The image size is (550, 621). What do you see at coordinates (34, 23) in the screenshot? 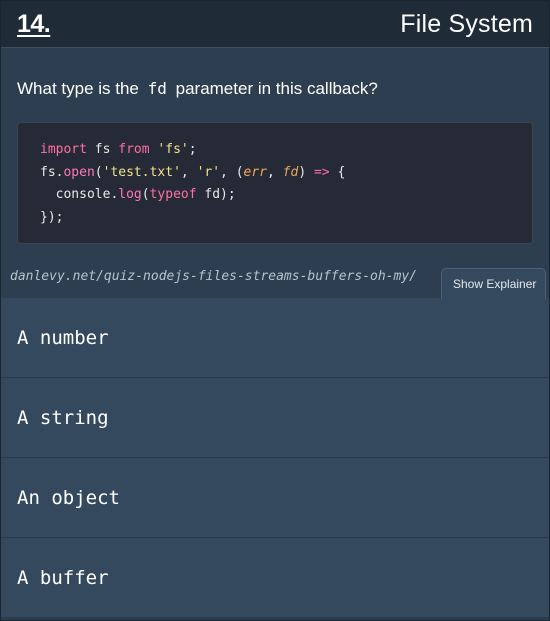
I see `question-number: 14.` at bounding box center [34, 23].